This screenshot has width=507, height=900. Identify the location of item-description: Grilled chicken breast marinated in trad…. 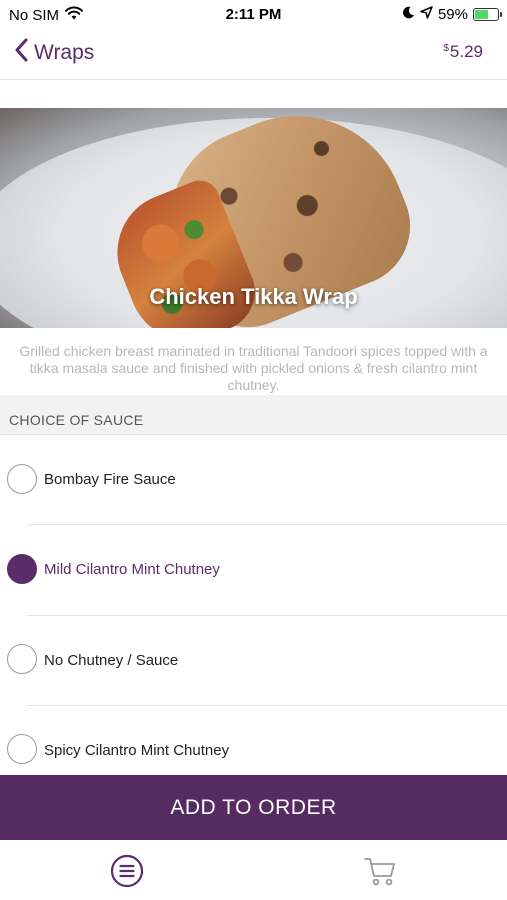
(253, 368).